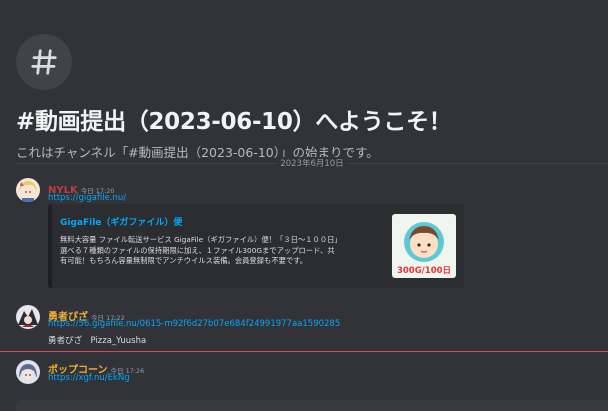 Image resolution: width=608 pixels, height=411 pixels. Describe the element at coordinates (184, 260) in the screenshot. I see `embed-description-line: 有可能！もちろん容量無制限でアンチウイルス装備。会員登録も不要です。` at that location.